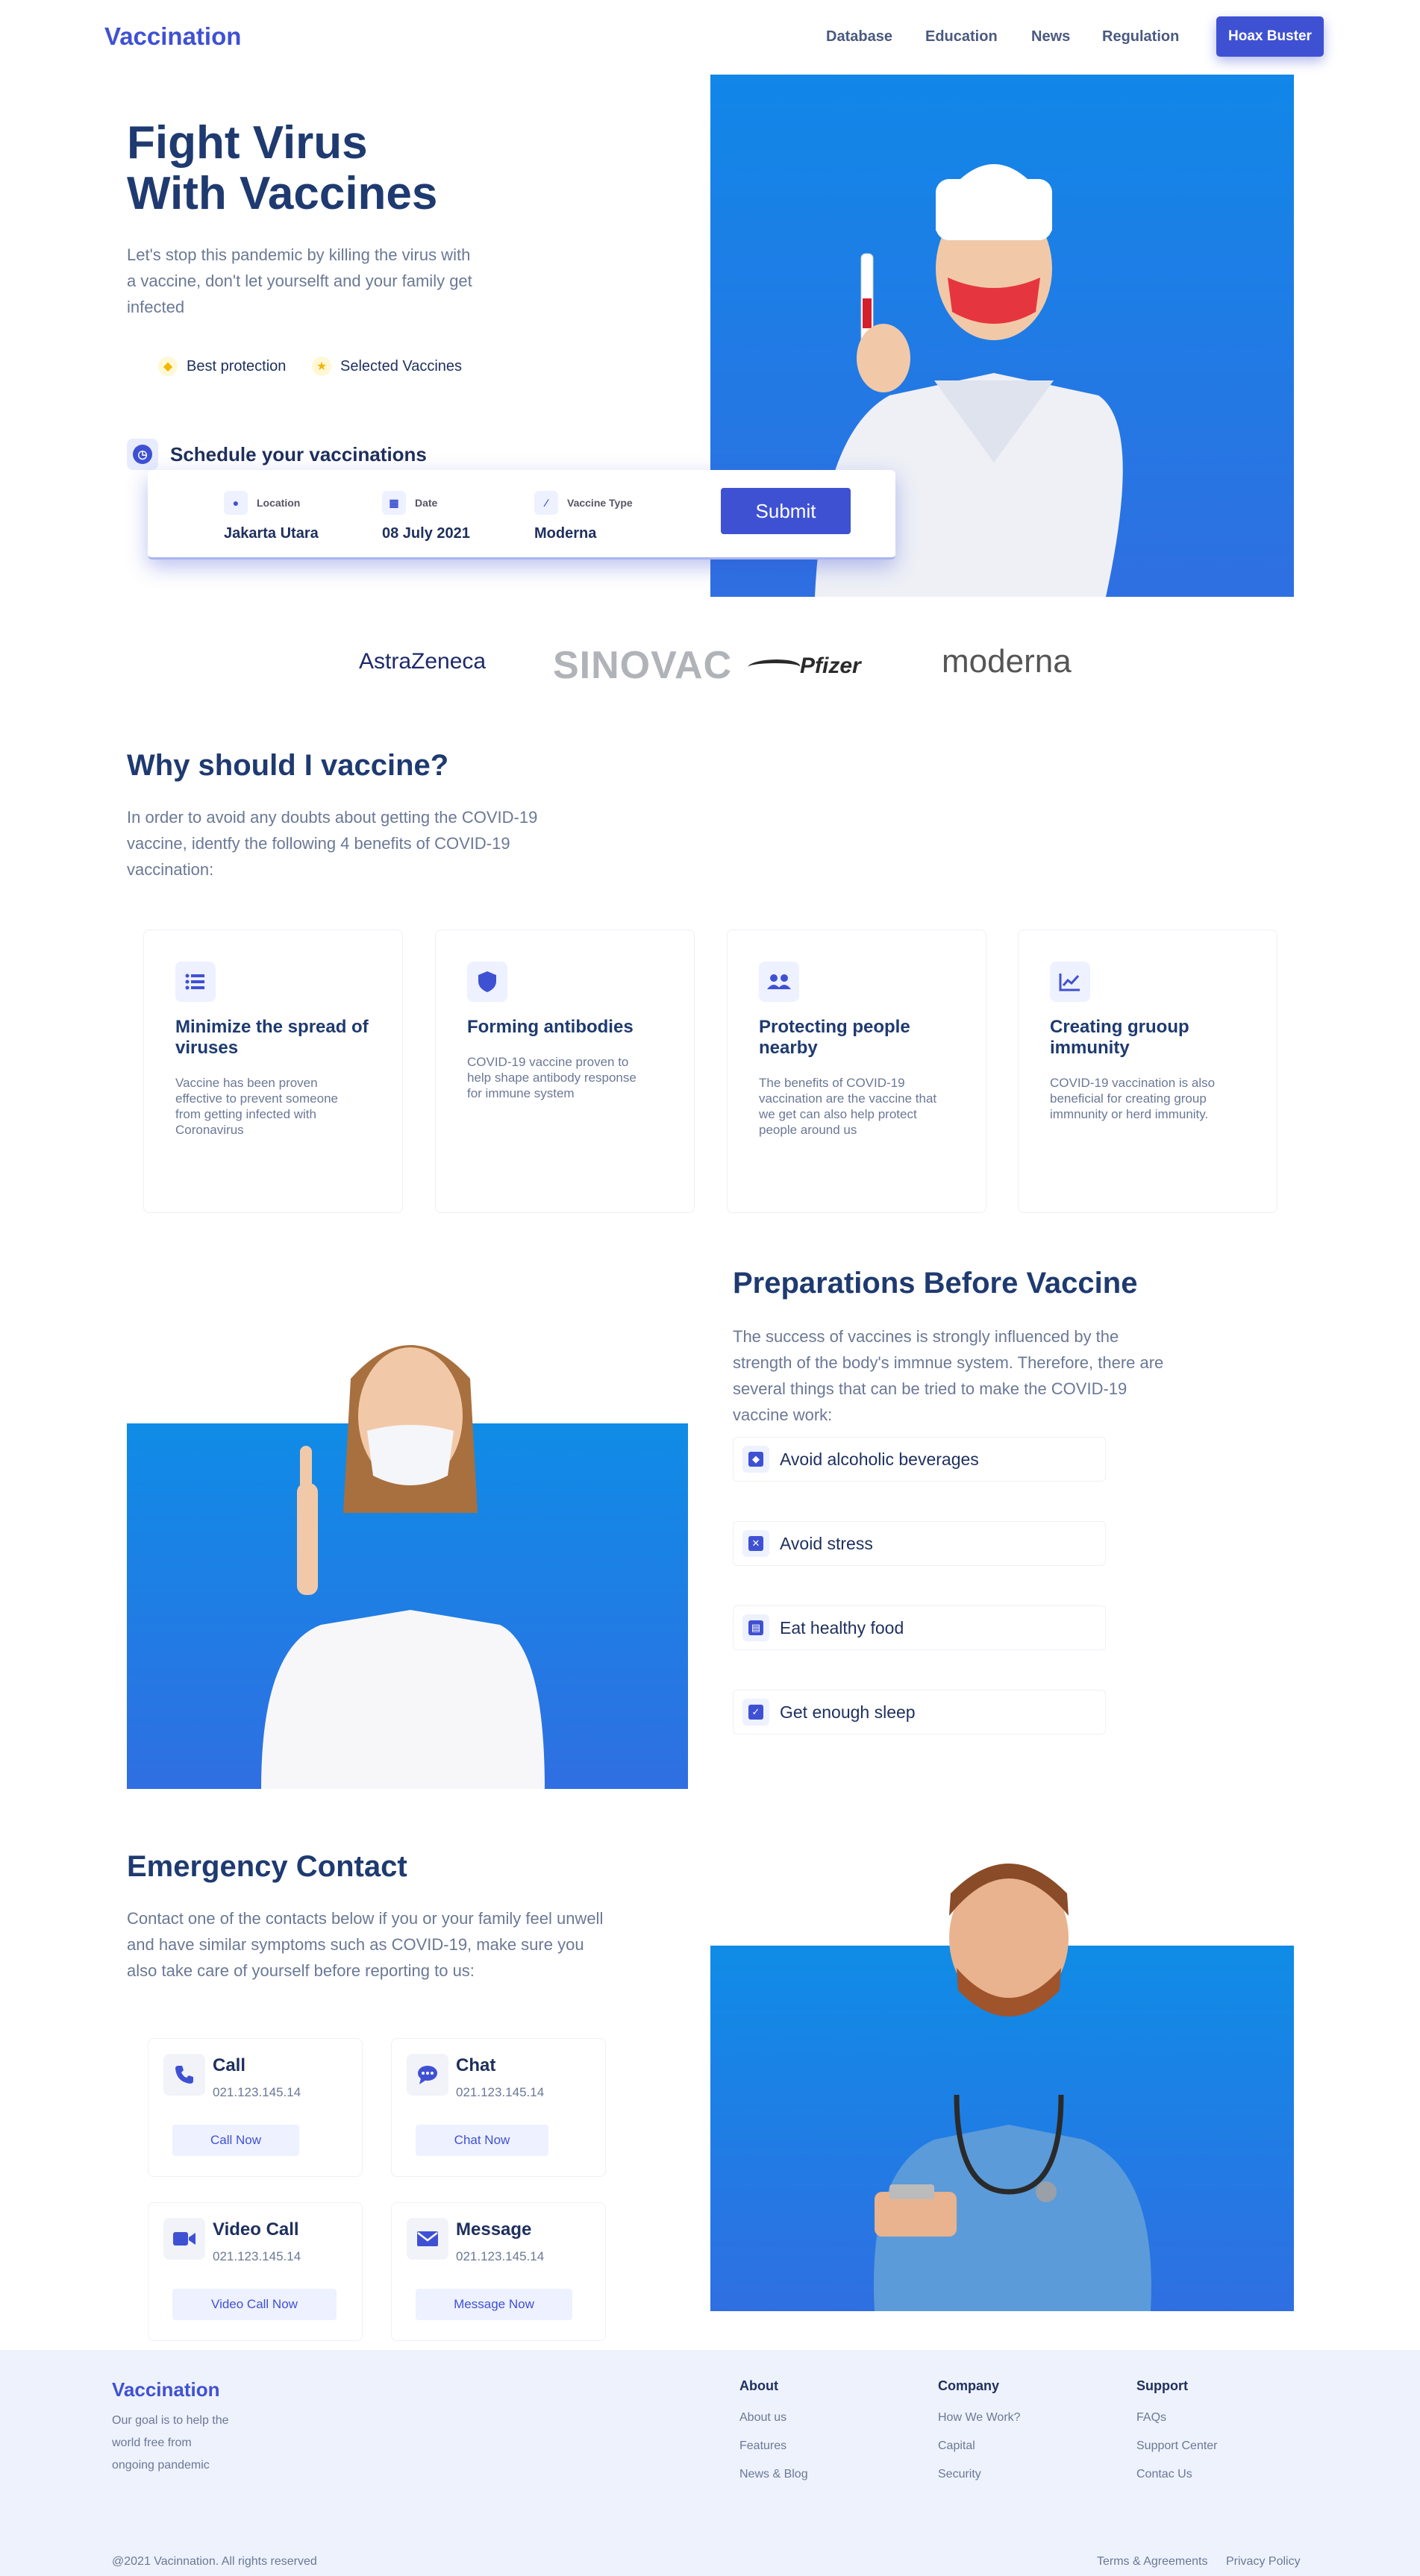 The height and width of the screenshot is (2576, 1420). I want to click on benefit-title: Forming antibodies, so click(550, 1027).